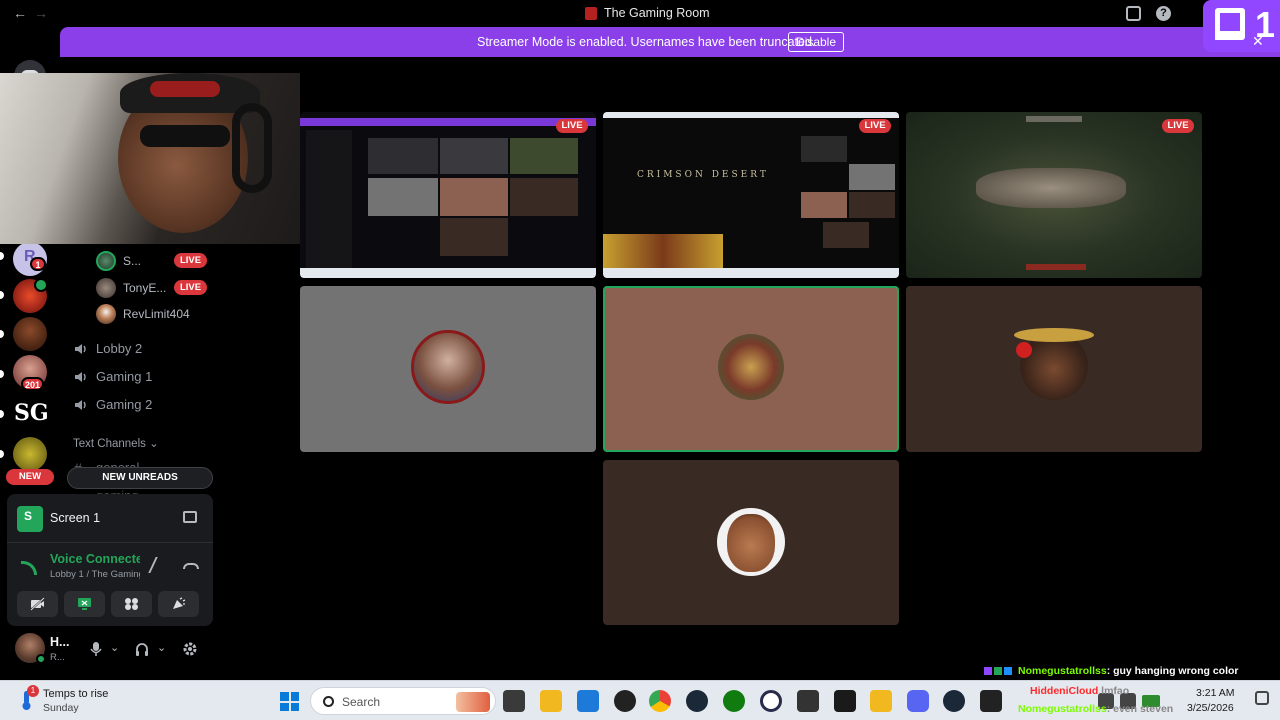  Describe the element at coordinates (660, 701) in the screenshot. I see `chrome-icon` at that location.